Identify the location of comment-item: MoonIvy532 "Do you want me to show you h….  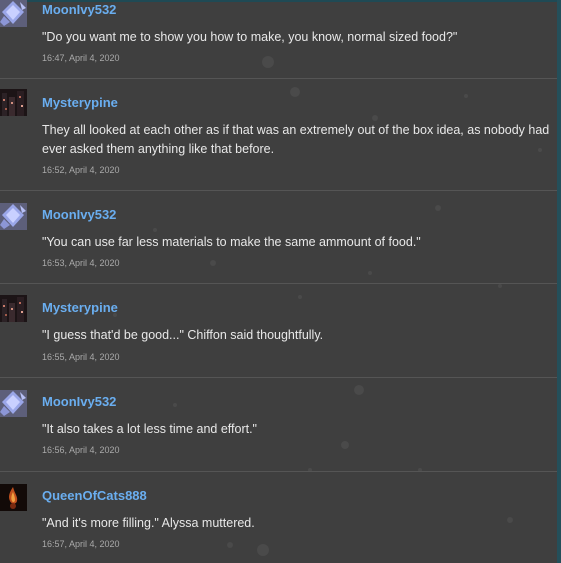
(278, 39).